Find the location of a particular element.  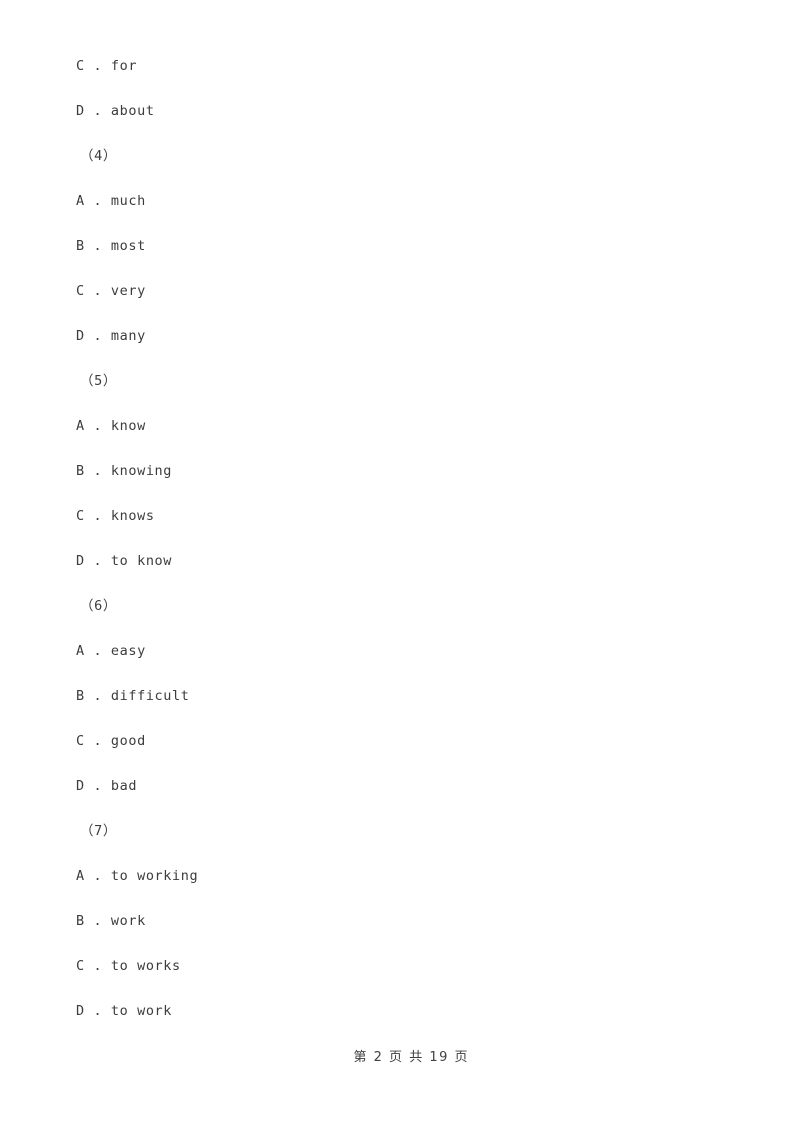

option-text: for is located at coordinates (124, 66).